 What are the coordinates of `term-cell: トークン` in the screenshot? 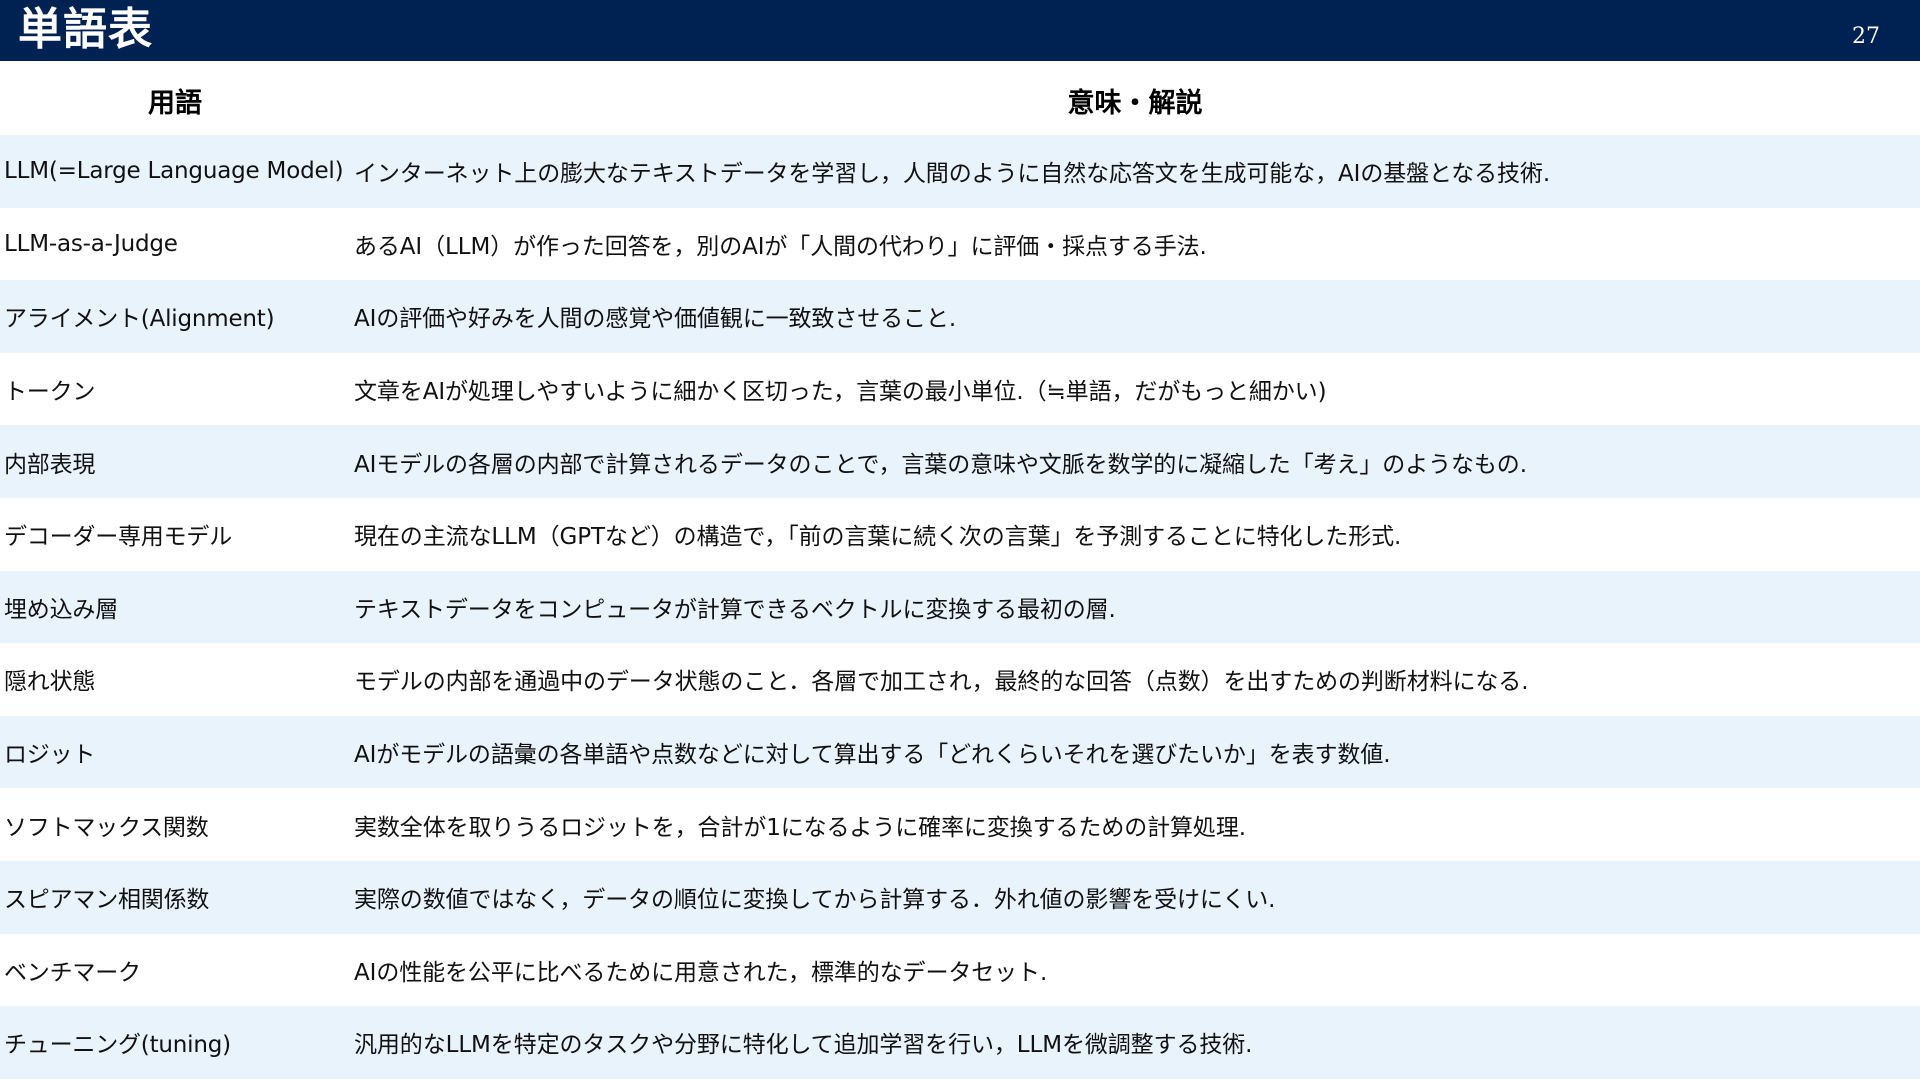 It's located at (50, 392).